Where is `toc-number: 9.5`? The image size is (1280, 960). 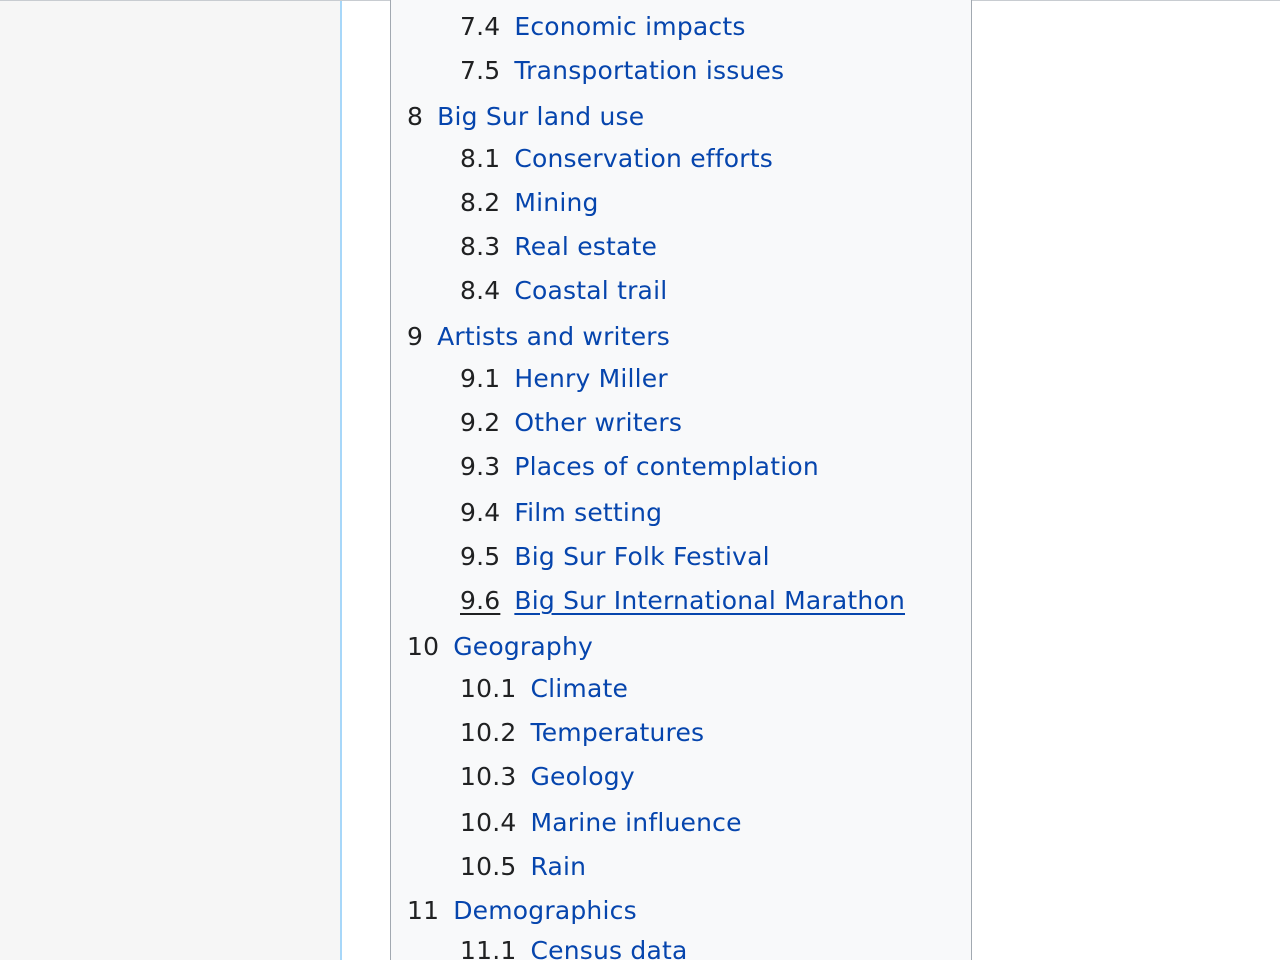 toc-number: 9.5 is located at coordinates (480, 556).